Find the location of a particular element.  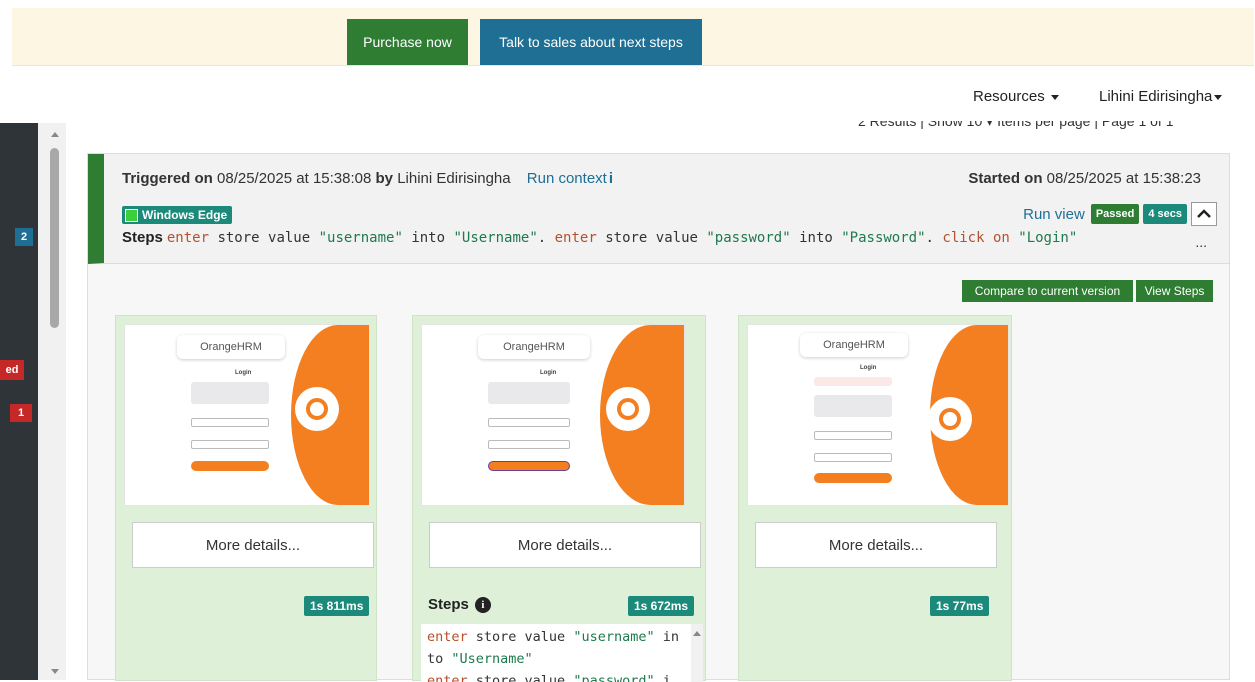

step-token: "Login" is located at coordinates (1048, 238).